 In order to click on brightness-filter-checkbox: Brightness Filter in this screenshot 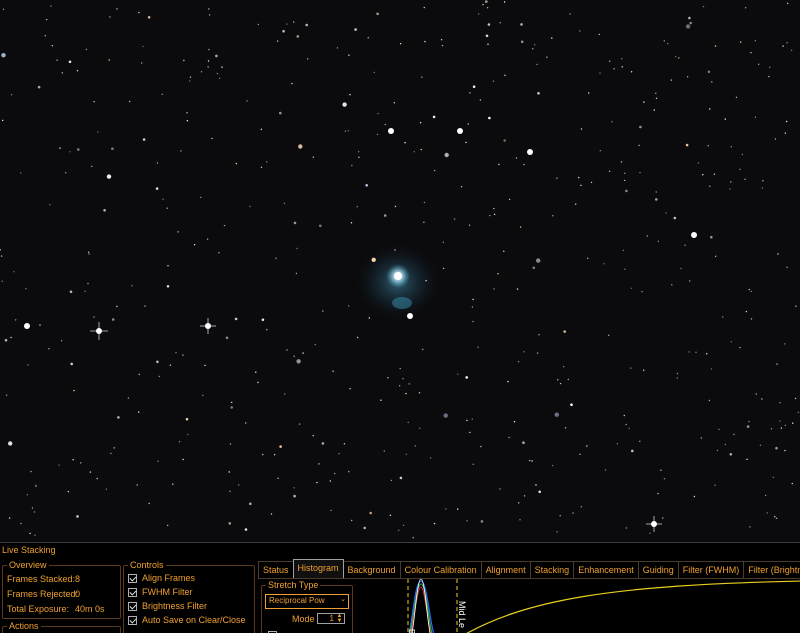, I will do `click(167, 606)`.